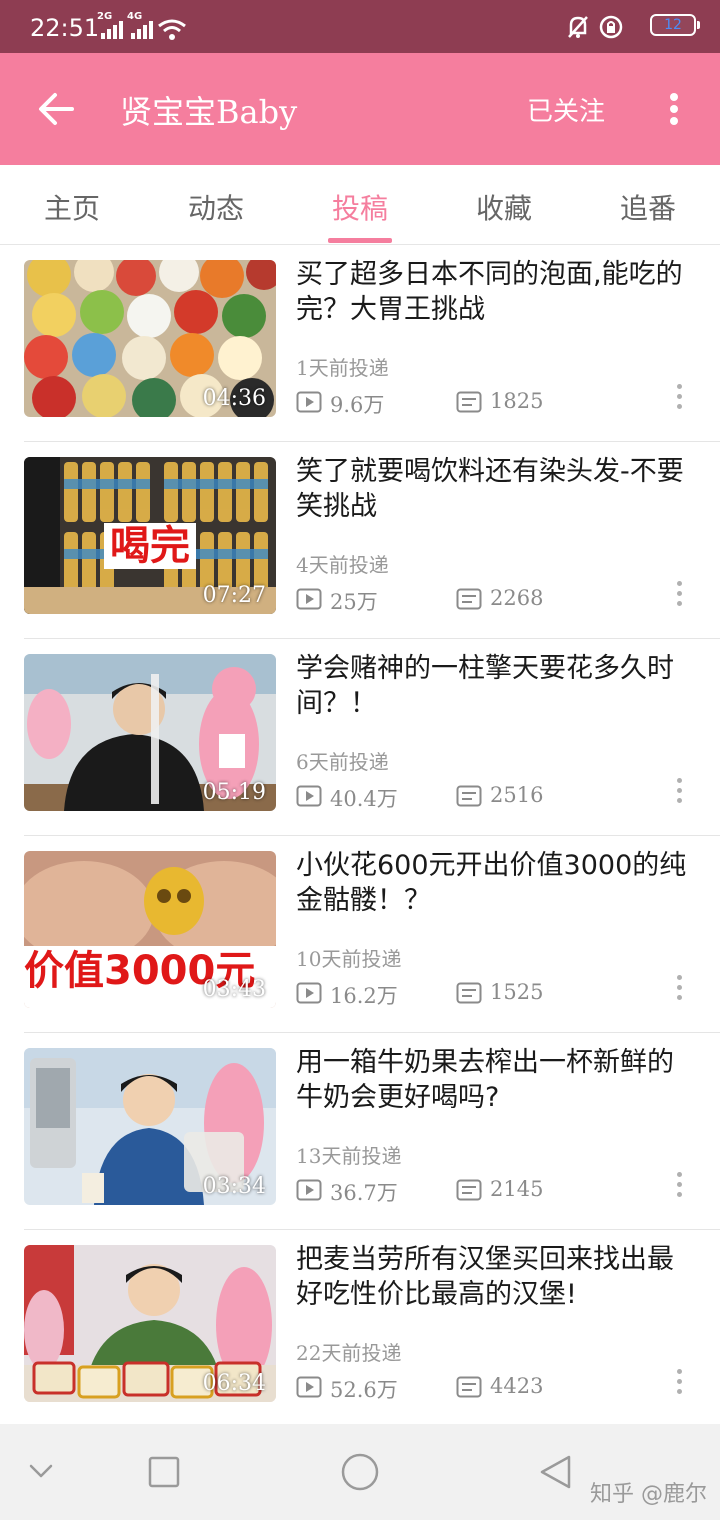  Describe the element at coordinates (360, 26) in the screenshot. I see `status-bar: 22:51 2G 4G 12` at that location.